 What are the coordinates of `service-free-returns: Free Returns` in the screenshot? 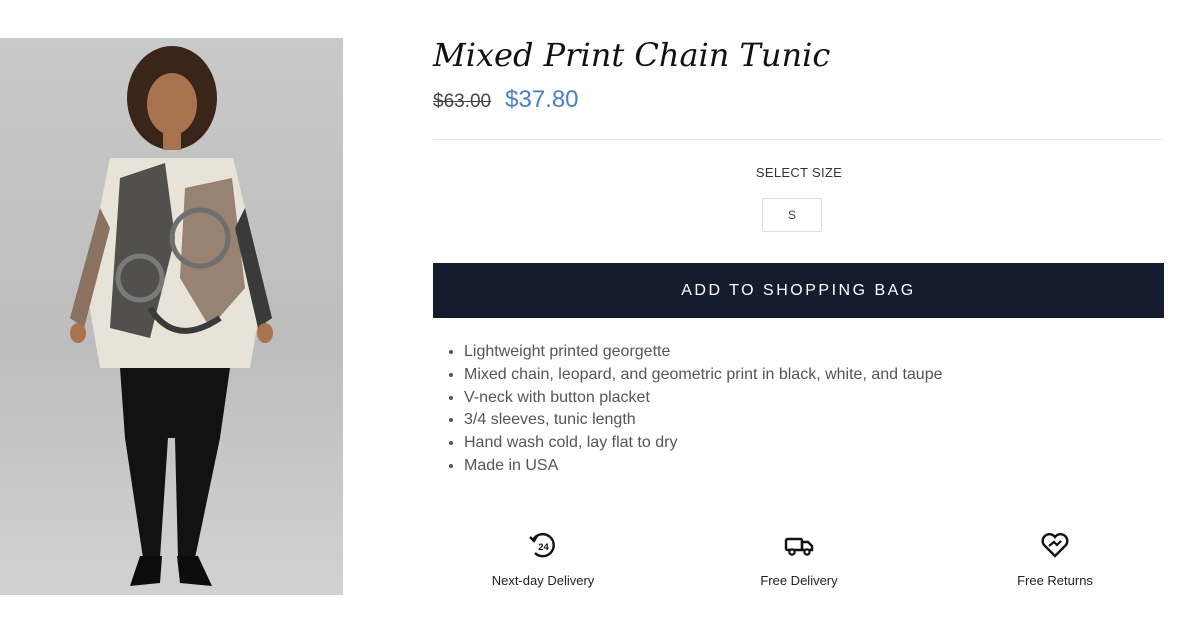 It's located at (1055, 559).